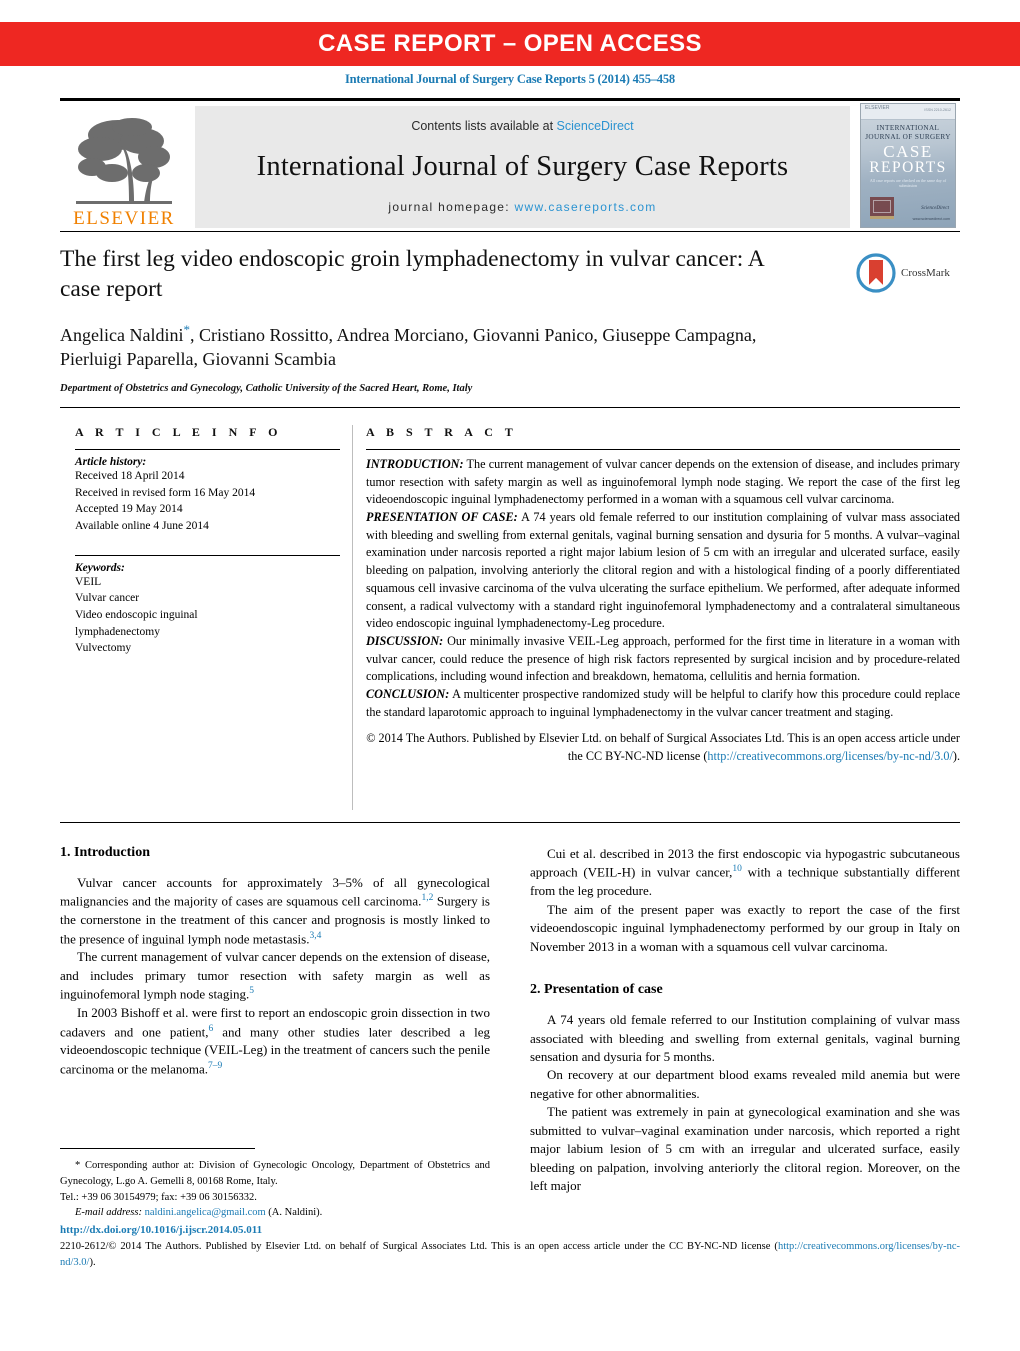 Image resolution: width=1020 pixels, height=1351 pixels. I want to click on body-top-rule, so click(510, 822).